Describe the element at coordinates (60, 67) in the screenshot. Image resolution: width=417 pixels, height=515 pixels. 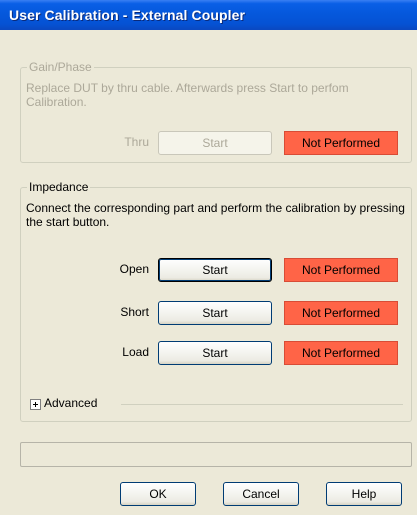
I see `gain-phase-legend: Gain/Phase` at that location.